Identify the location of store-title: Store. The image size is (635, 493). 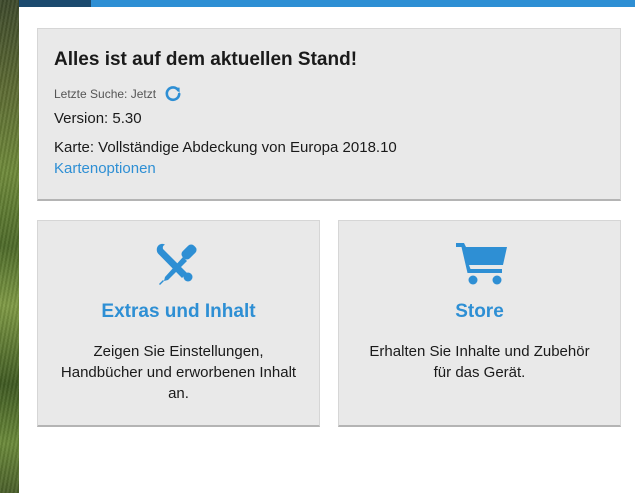
(479, 311).